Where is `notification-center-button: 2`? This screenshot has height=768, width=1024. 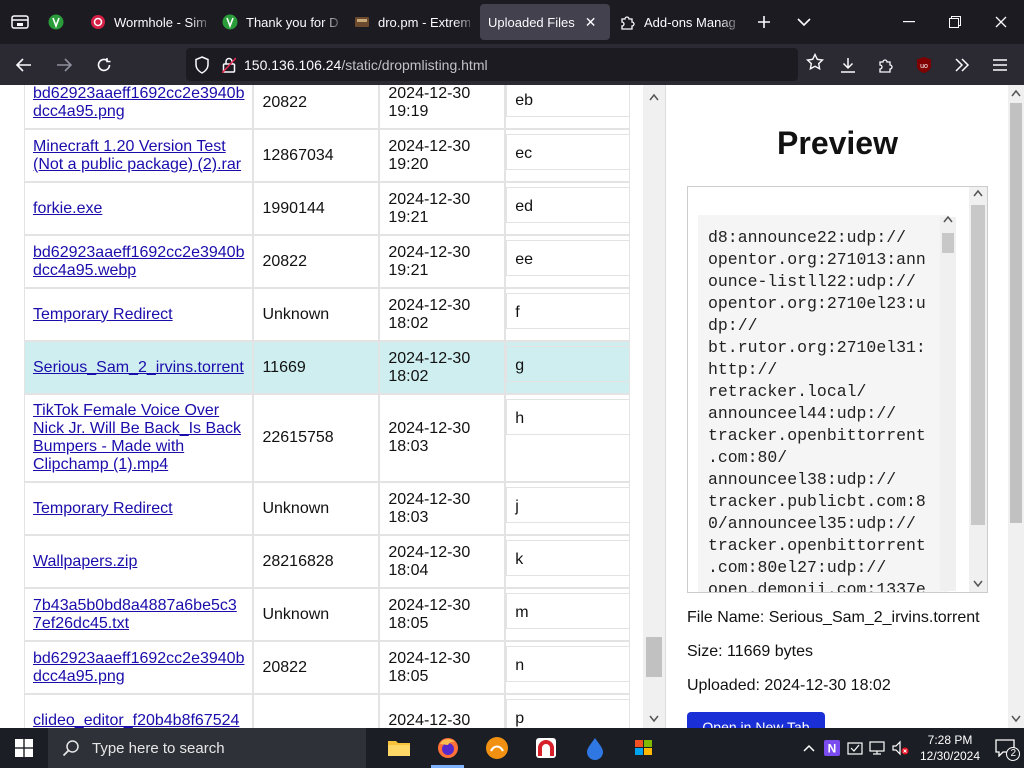
notification-center-button: 2 is located at coordinates (1005, 750).